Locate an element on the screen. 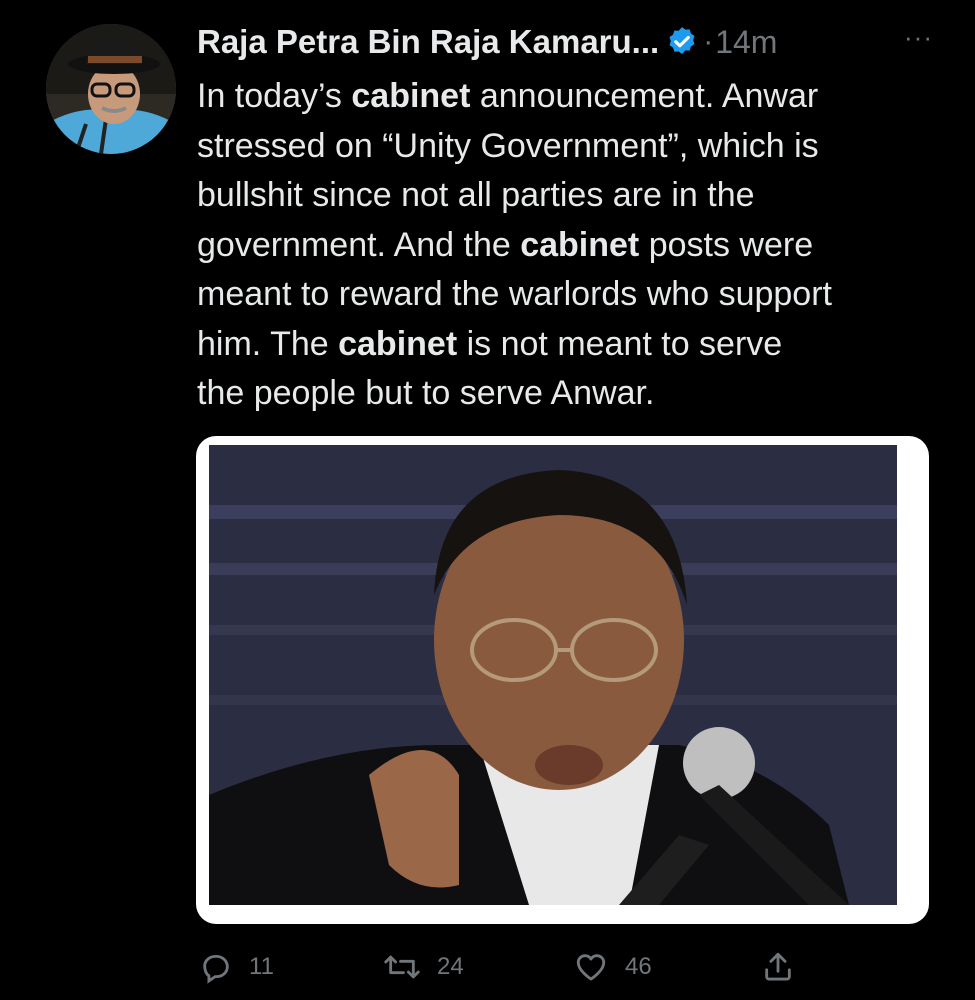 The height and width of the screenshot is (1000, 975). tweet-header: Raja Petra Bin Raja Kamaru... · 14m ··· is located at coordinates (567, 42).